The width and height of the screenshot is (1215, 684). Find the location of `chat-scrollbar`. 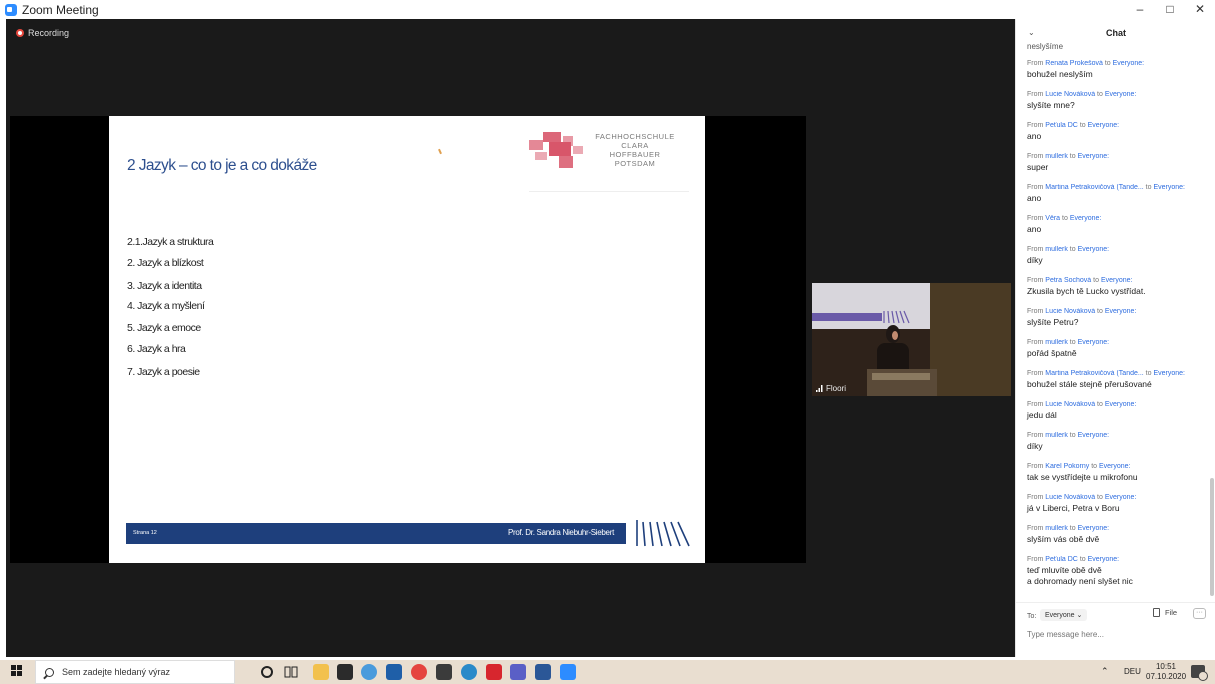

chat-scrollbar is located at coordinates (1212, 537).